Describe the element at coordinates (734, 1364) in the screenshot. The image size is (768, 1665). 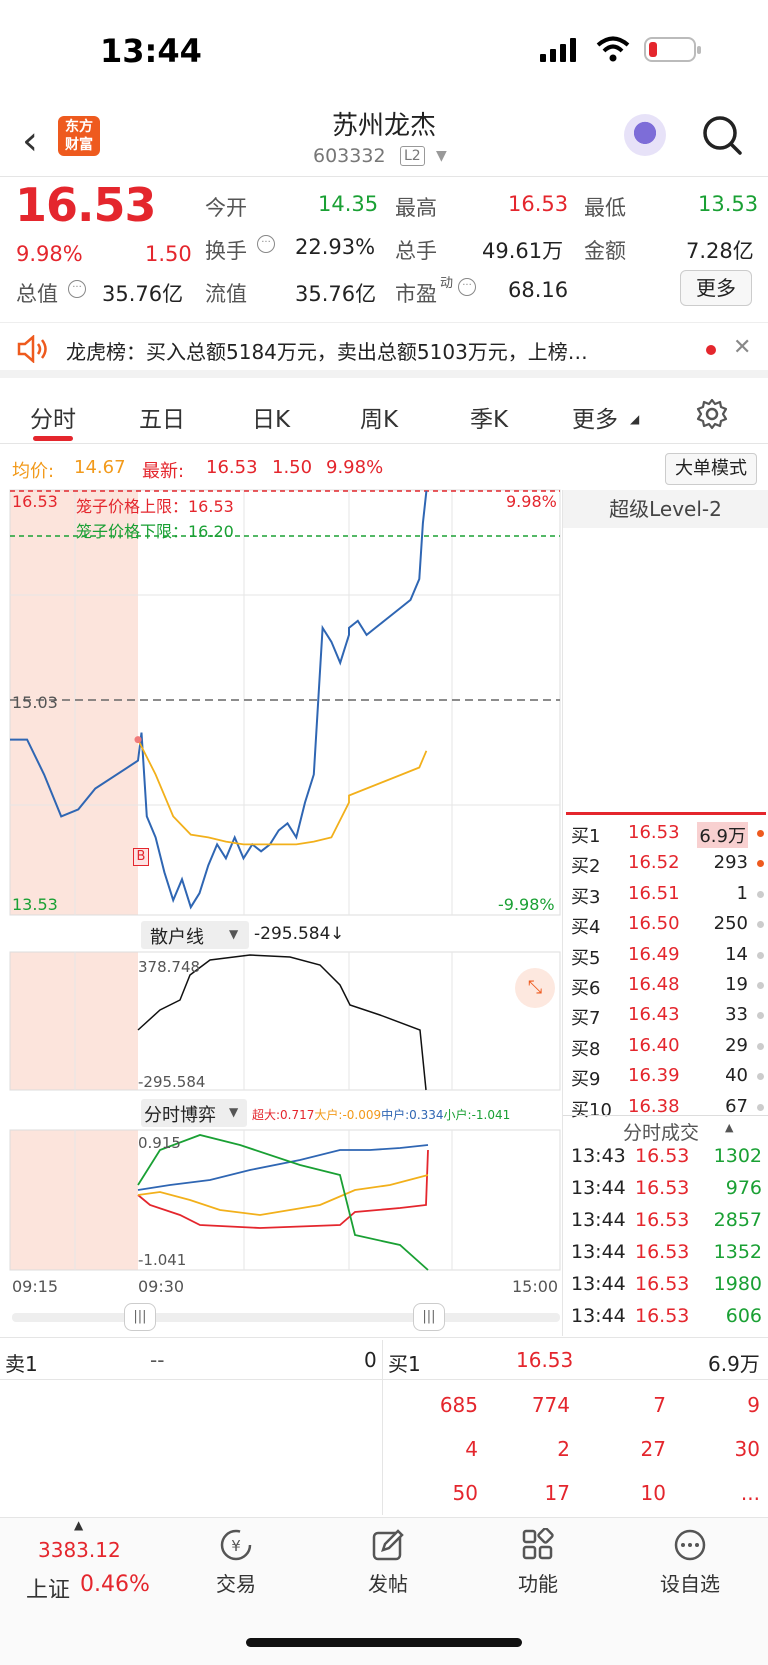
I see `buy1-volume: 6.9万` at that location.